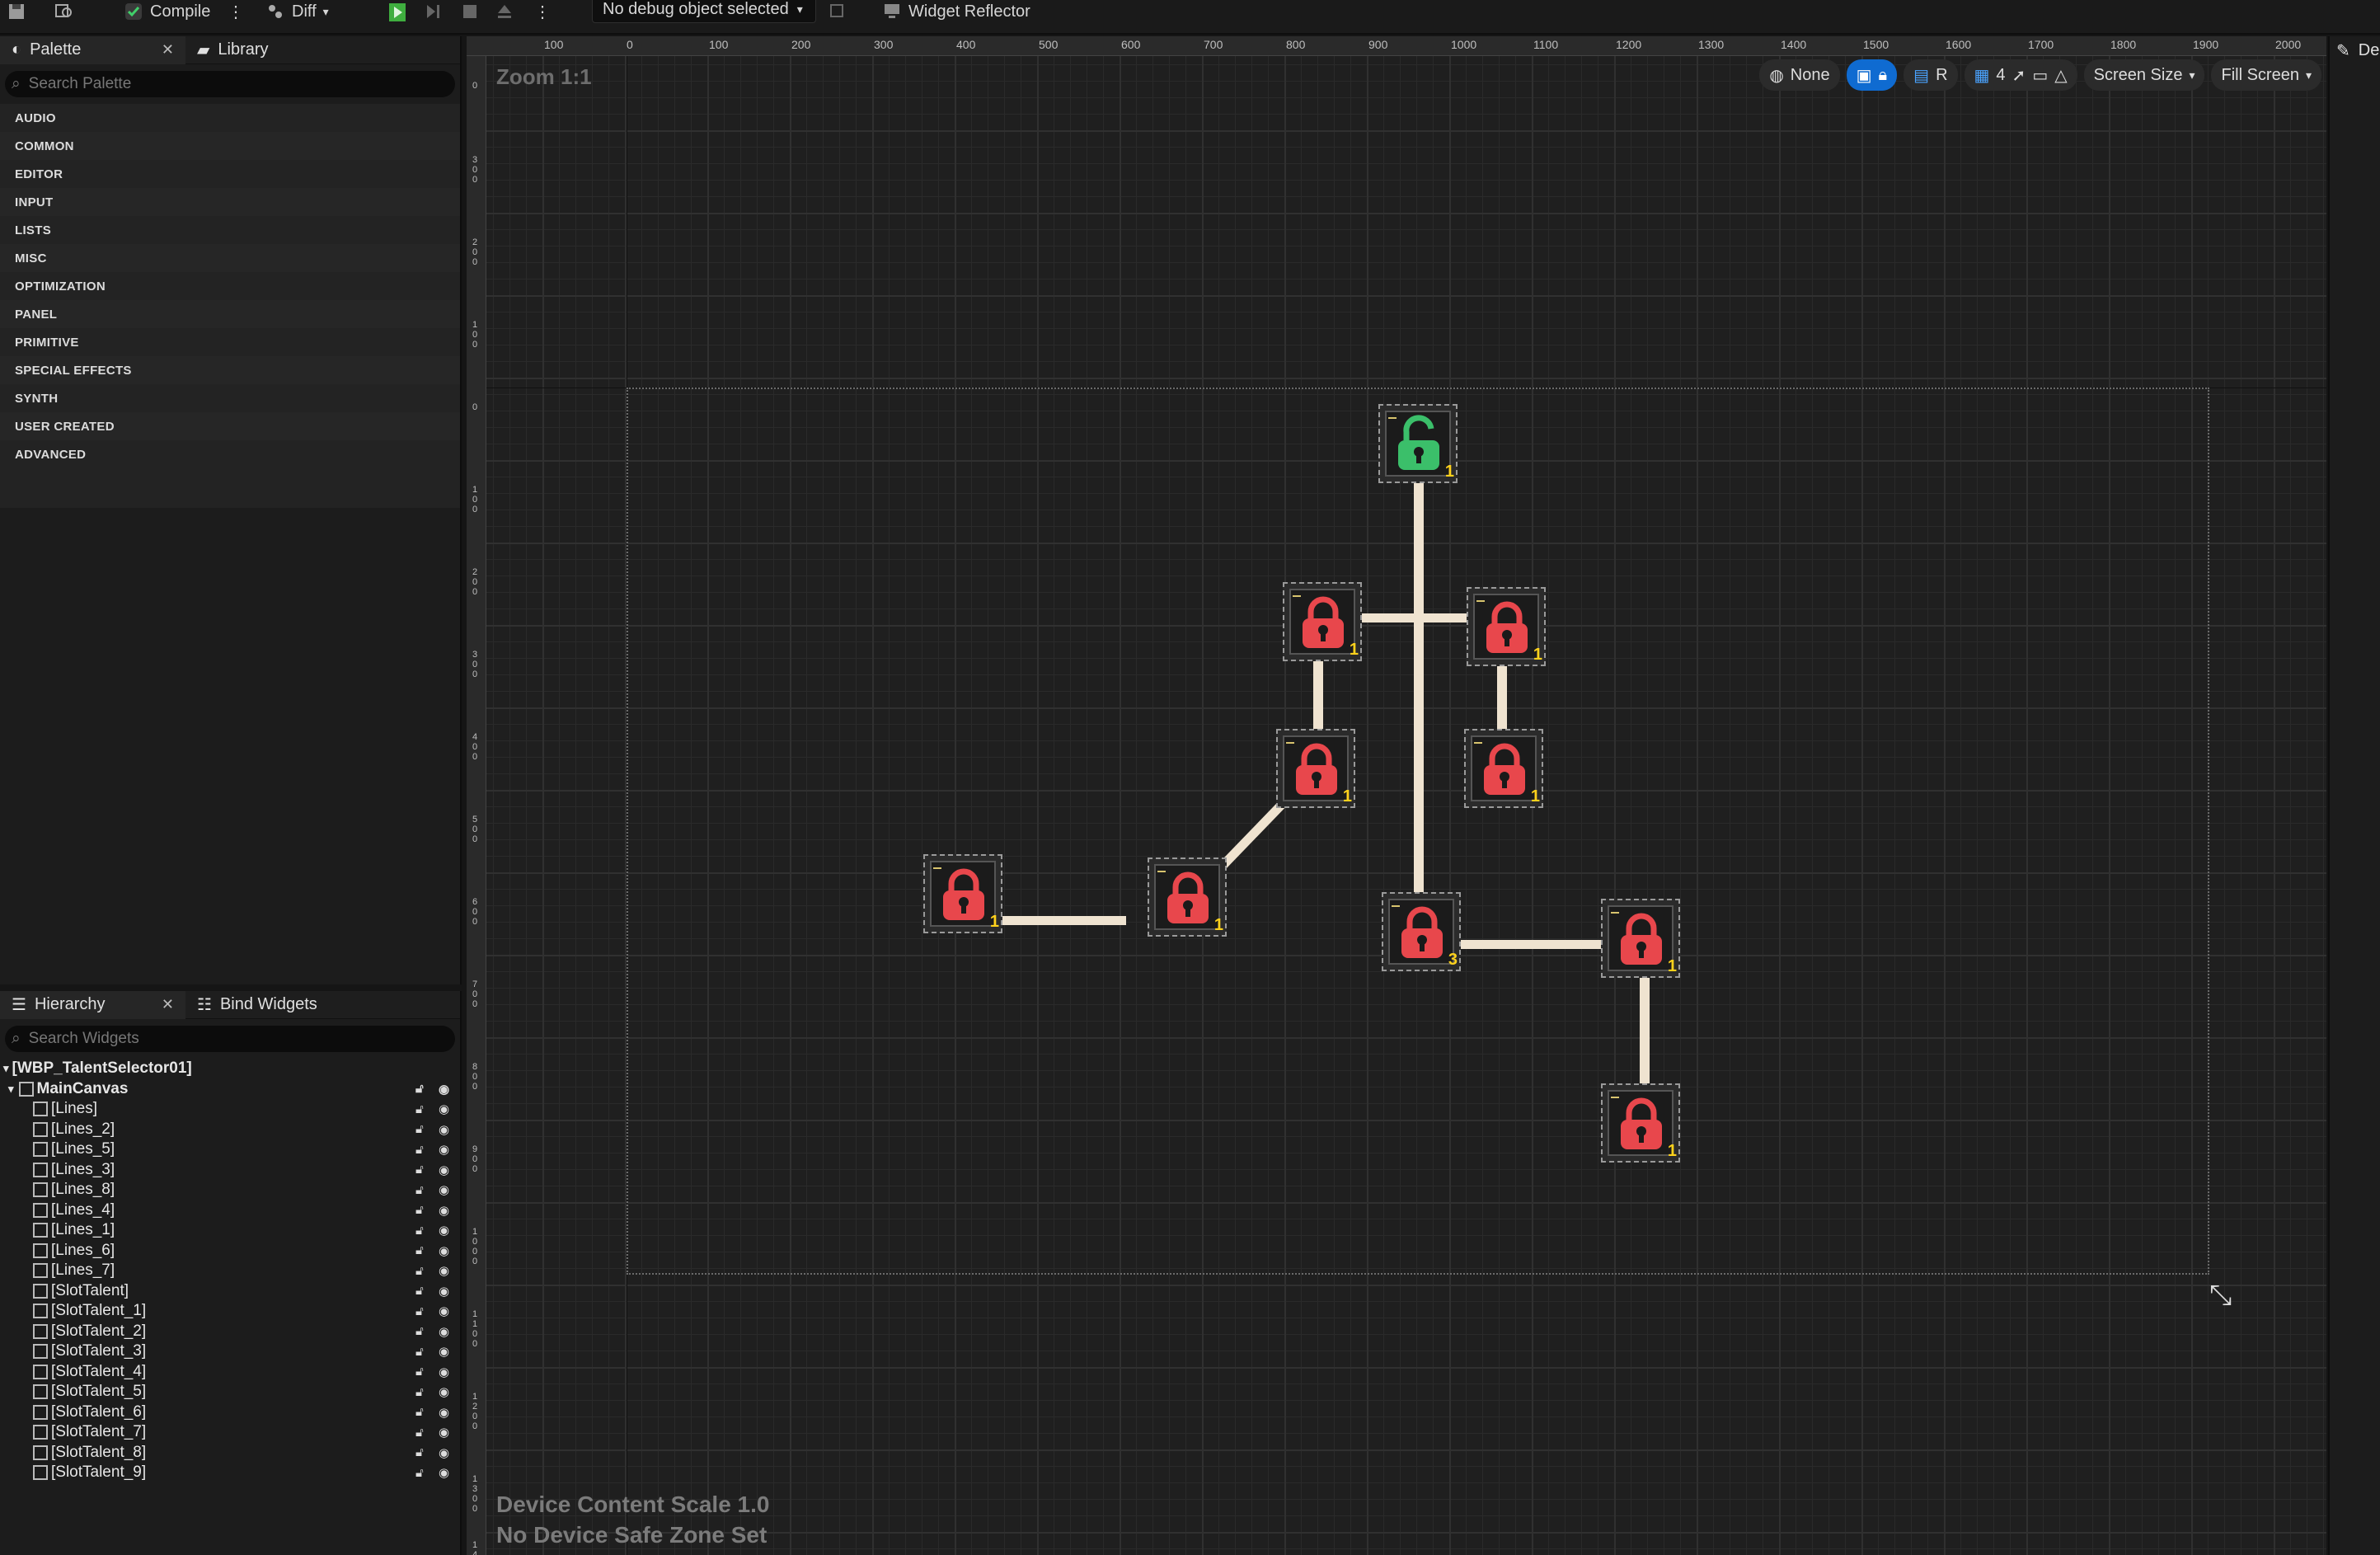 The width and height of the screenshot is (2380, 1555). I want to click on palette-category: PRIMITIVE, so click(230, 342).